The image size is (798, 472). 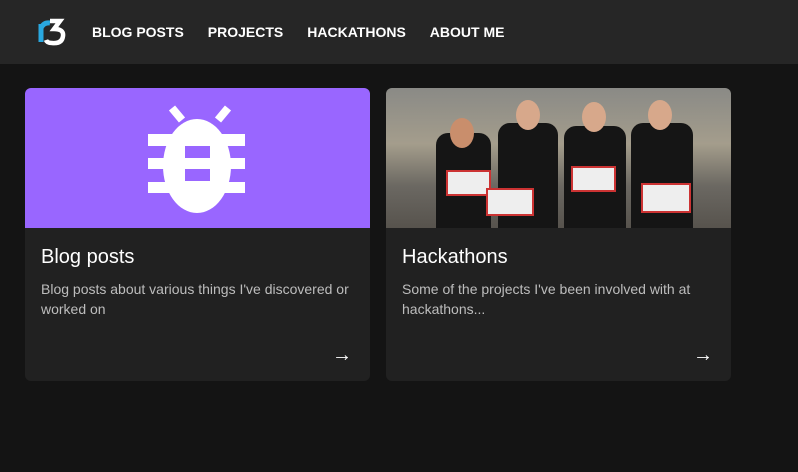 What do you see at coordinates (558, 158) in the screenshot?
I see `hackathon-photo` at bounding box center [558, 158].